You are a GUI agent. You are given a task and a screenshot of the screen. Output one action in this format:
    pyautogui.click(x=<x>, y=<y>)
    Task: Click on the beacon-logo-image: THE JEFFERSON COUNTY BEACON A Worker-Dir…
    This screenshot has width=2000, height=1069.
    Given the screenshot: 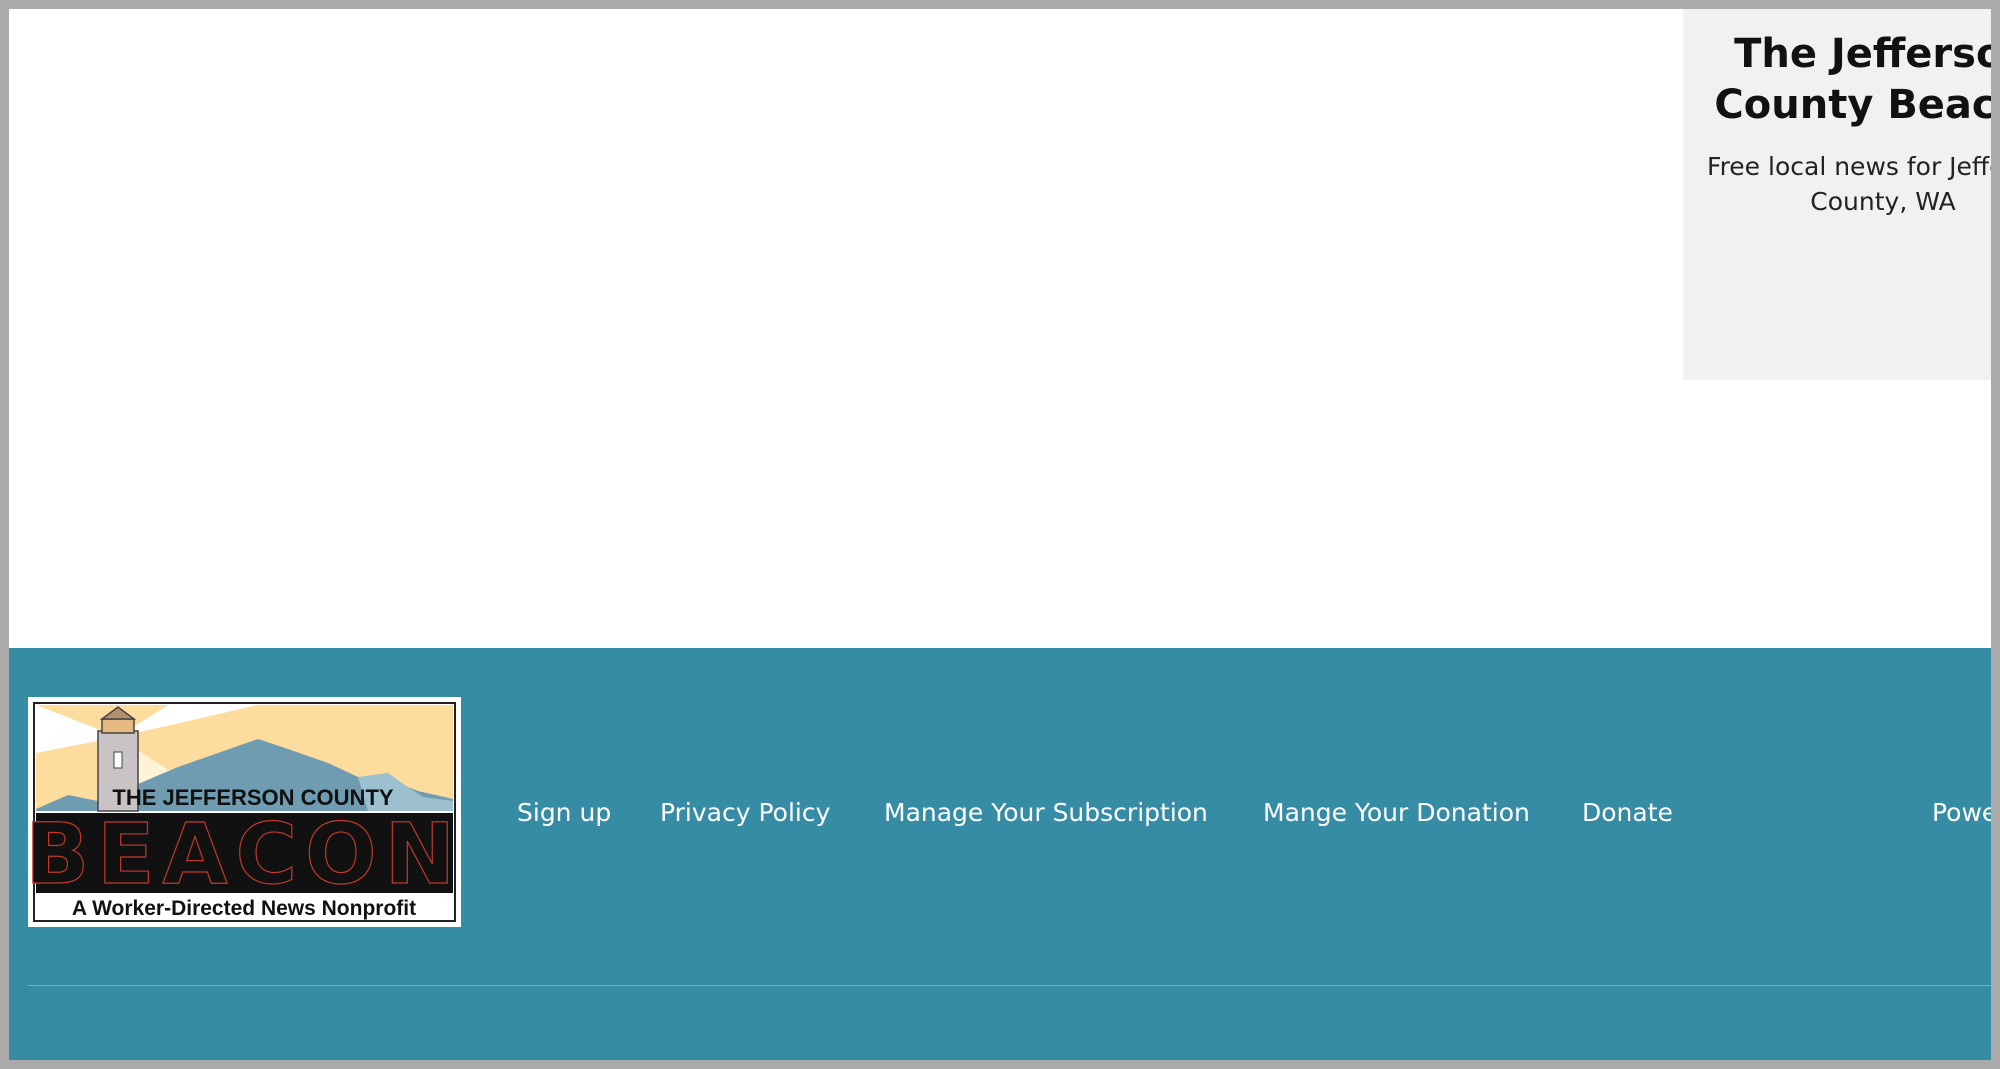 What is the action you would take?
    pyautogui.click(x=244, y=812)
    